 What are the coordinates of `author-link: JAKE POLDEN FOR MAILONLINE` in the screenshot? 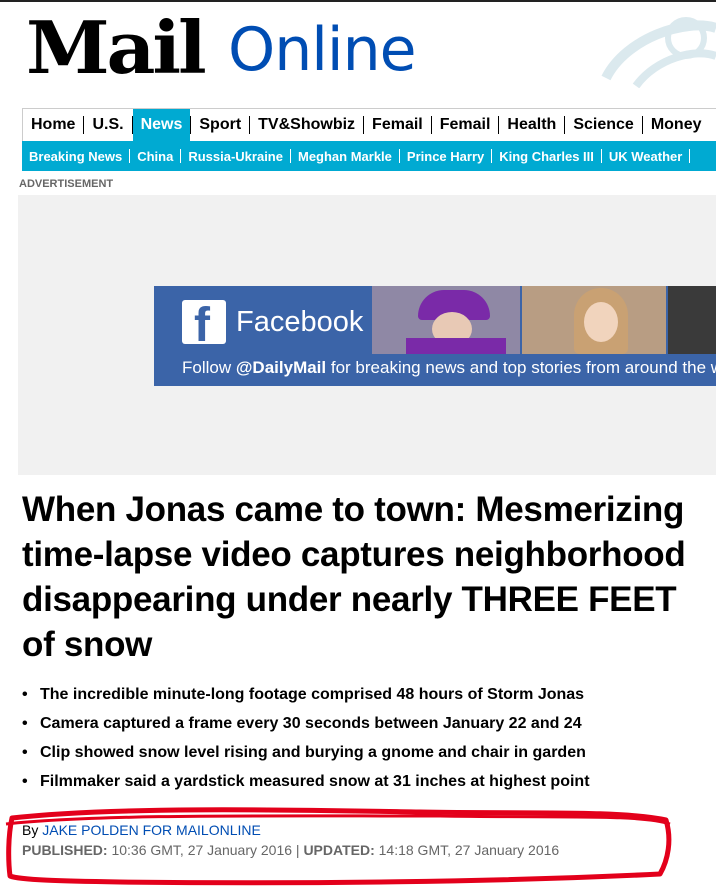 It's located at (151, 830).